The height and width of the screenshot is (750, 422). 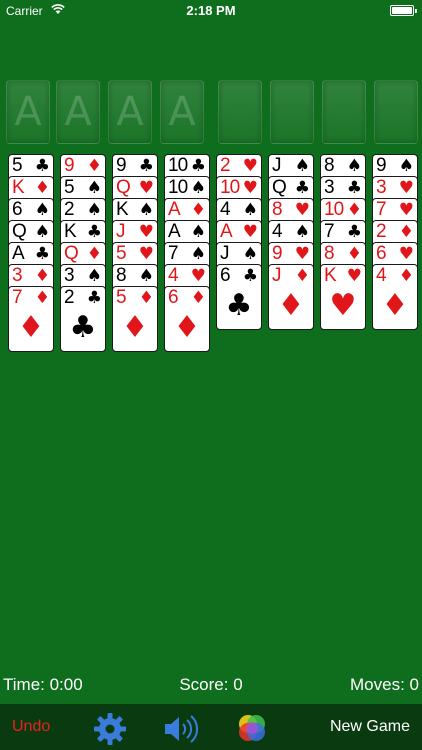 I want to click on playing-card: J ♦ ♦, so click(x=291, y=297).